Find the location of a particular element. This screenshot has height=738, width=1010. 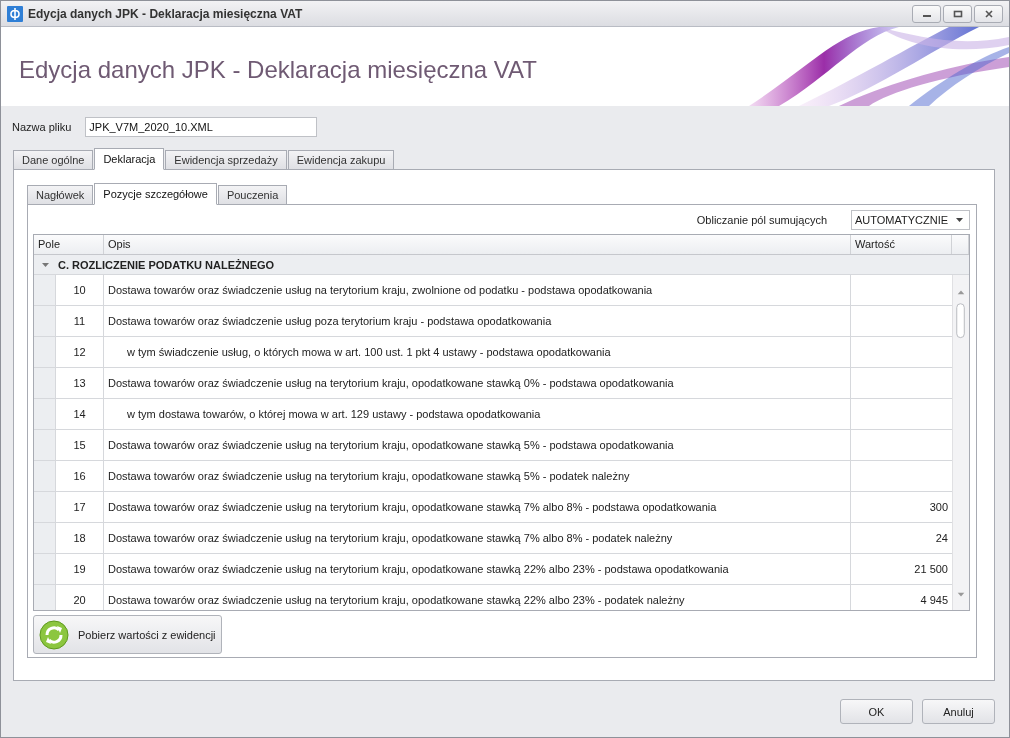

dropdown: AUTOMATYCZNIE is located at coordinates (910, 220).